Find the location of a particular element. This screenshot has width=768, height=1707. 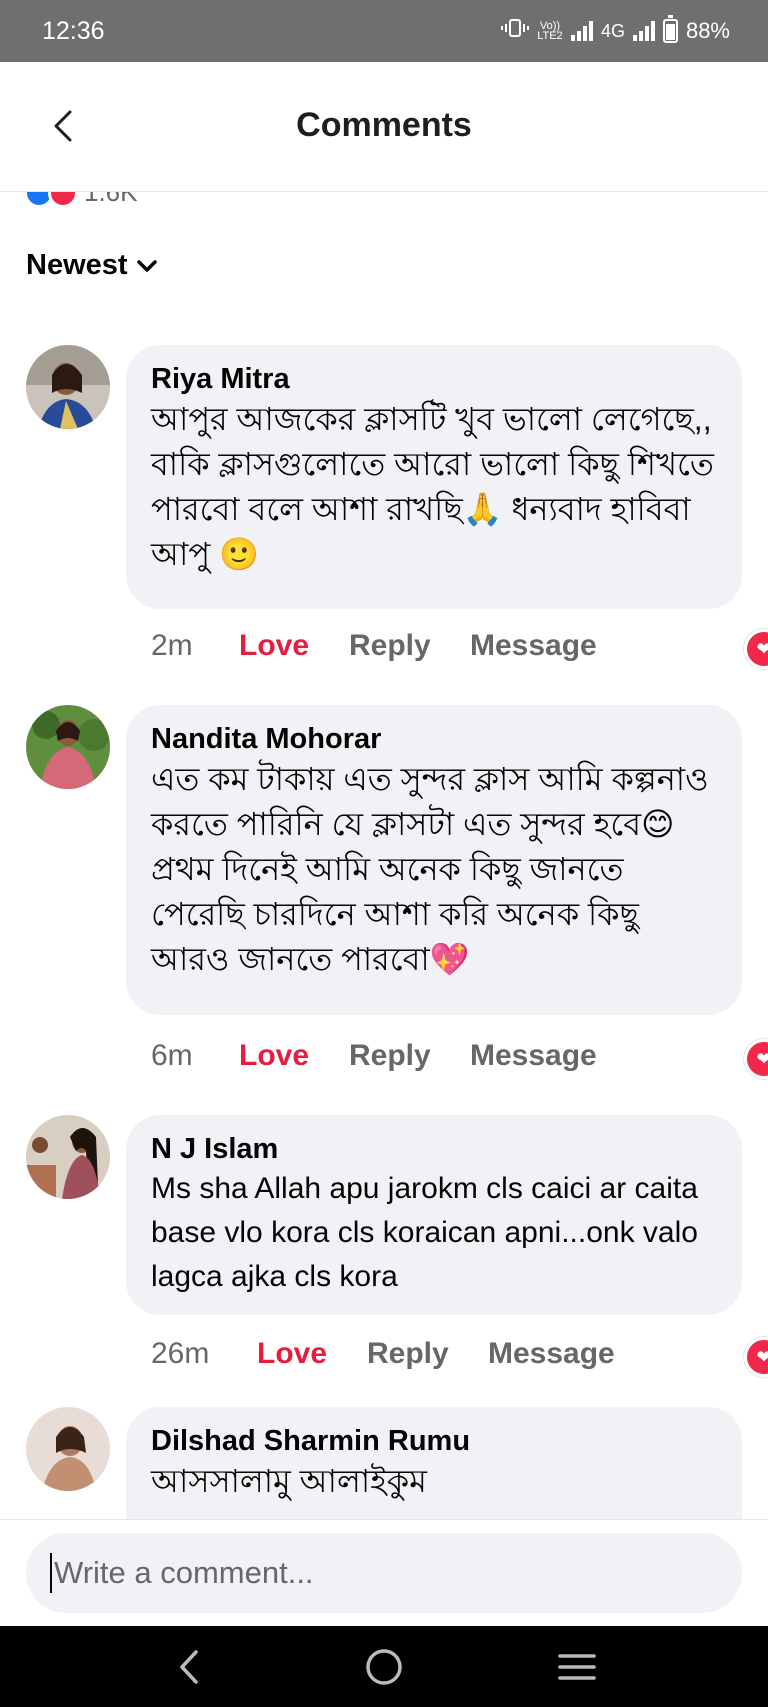

reaction-summary: 1.6K is located at coordinates (81, 199).